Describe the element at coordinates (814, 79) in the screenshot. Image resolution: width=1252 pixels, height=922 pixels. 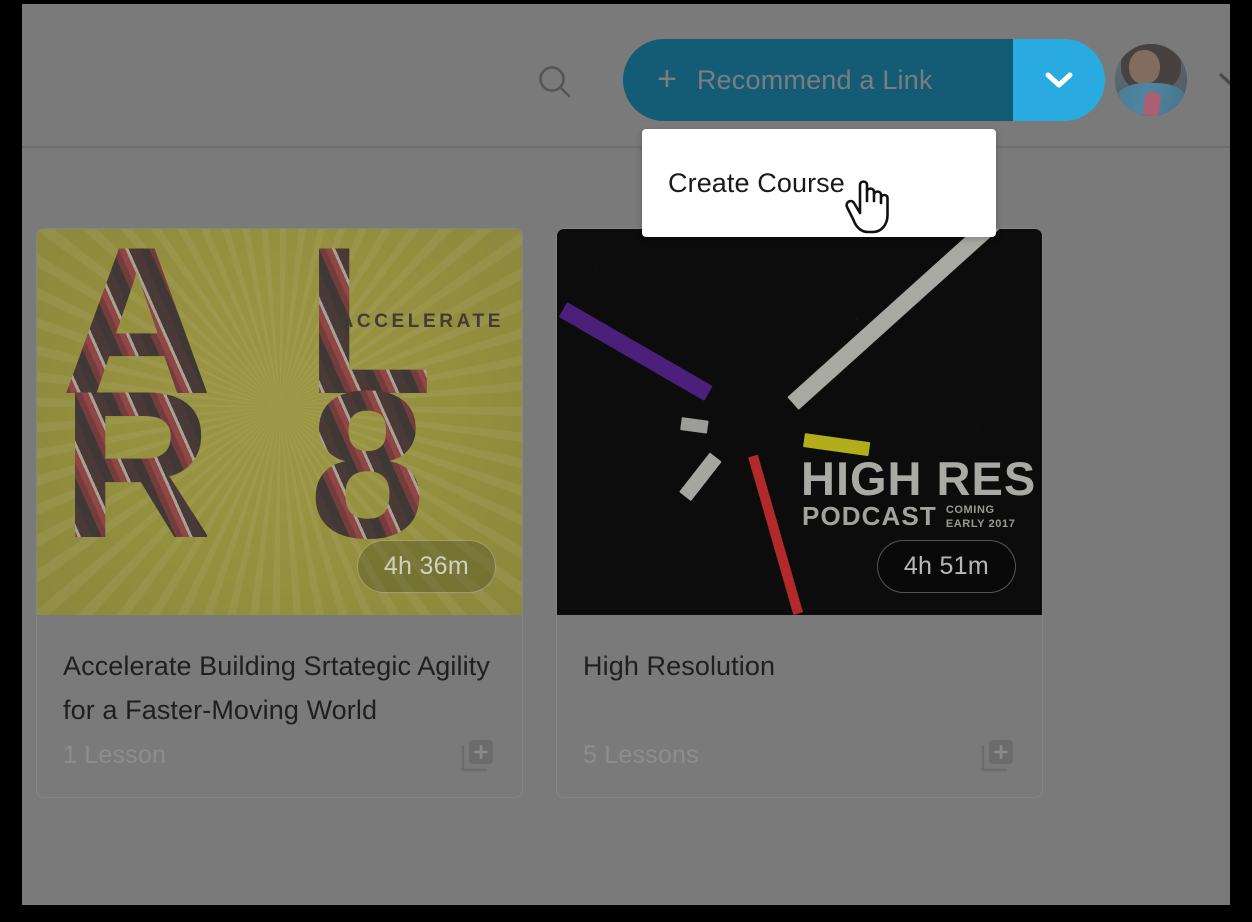
I see `recommend-a-link-label: Recommend a Link` at that location.